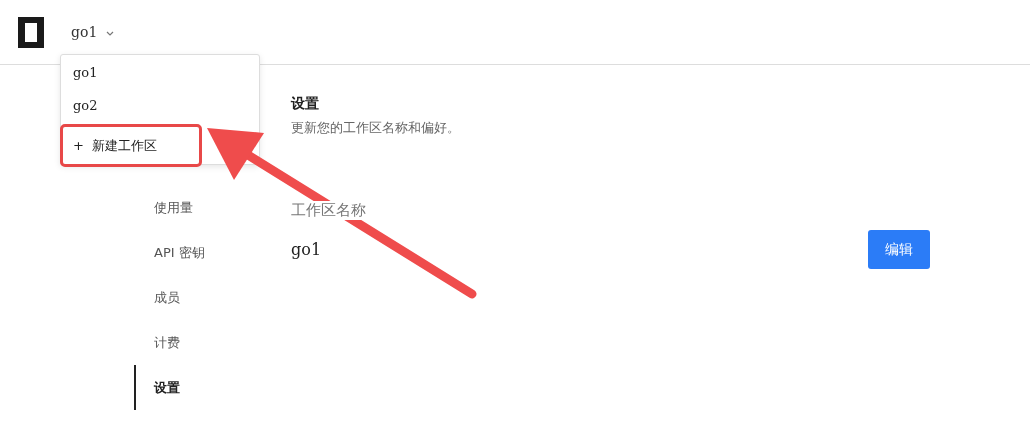 The image size is (1030, 422). Describe the element at coordinates (899, 249) in the screenshot. I see `edit-button: 编辑` at that location.